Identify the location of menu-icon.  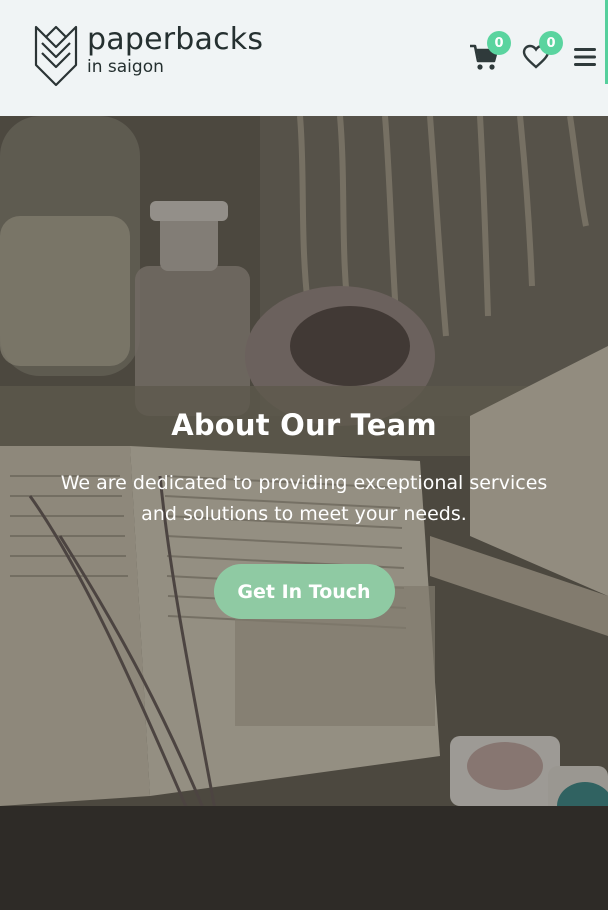
(585, 57).